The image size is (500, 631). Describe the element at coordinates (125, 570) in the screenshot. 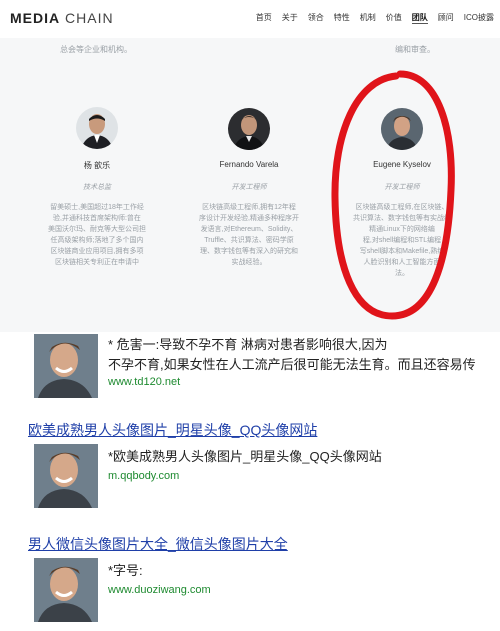

I see `result-snippet: *字号:` at that location.